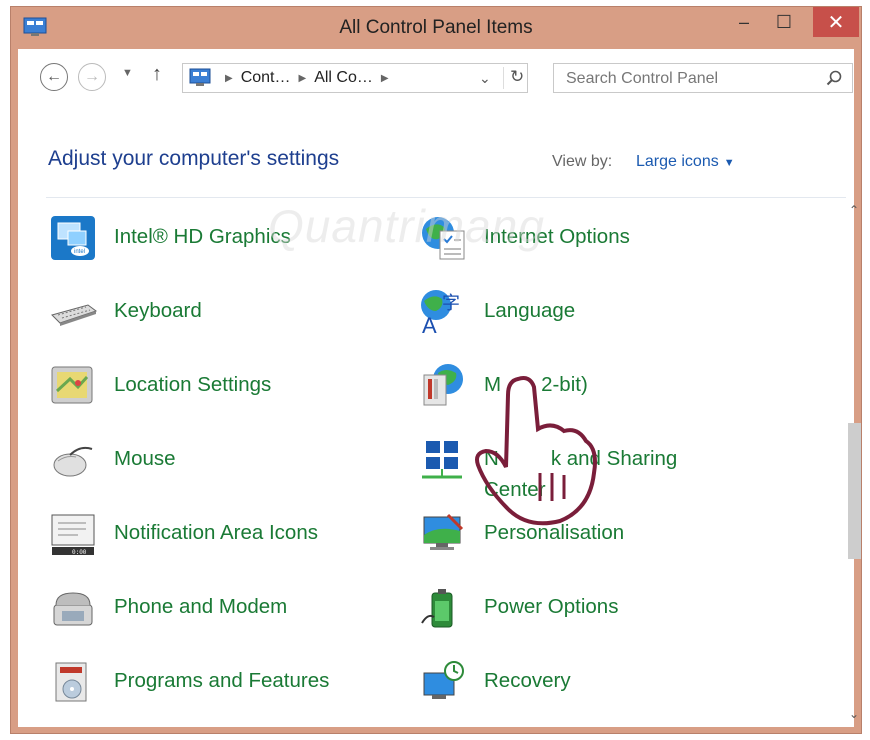  I want to click on item-power-options: Power Options, so click(518, 608).